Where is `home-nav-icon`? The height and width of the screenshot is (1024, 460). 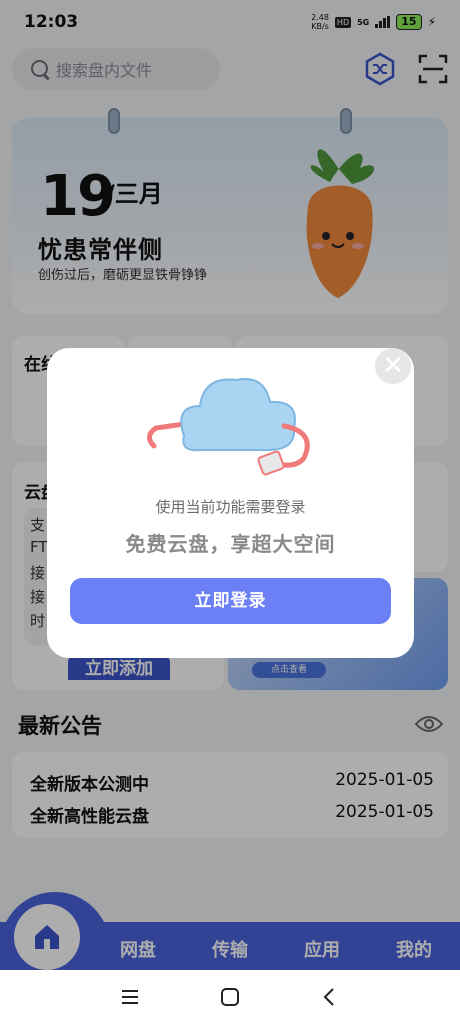 home-nav-icon is located at coordinates (230, 997).